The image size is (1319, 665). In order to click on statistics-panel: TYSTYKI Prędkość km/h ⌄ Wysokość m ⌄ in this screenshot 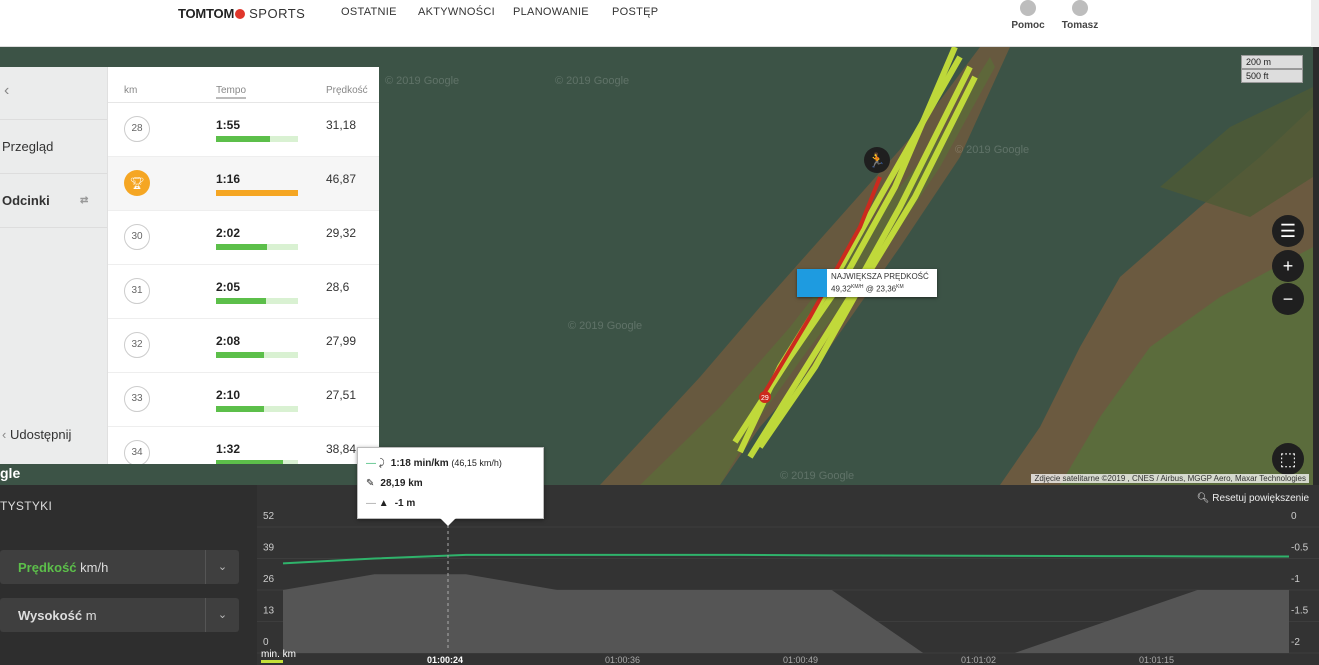, I will do `click(128, 575)`.